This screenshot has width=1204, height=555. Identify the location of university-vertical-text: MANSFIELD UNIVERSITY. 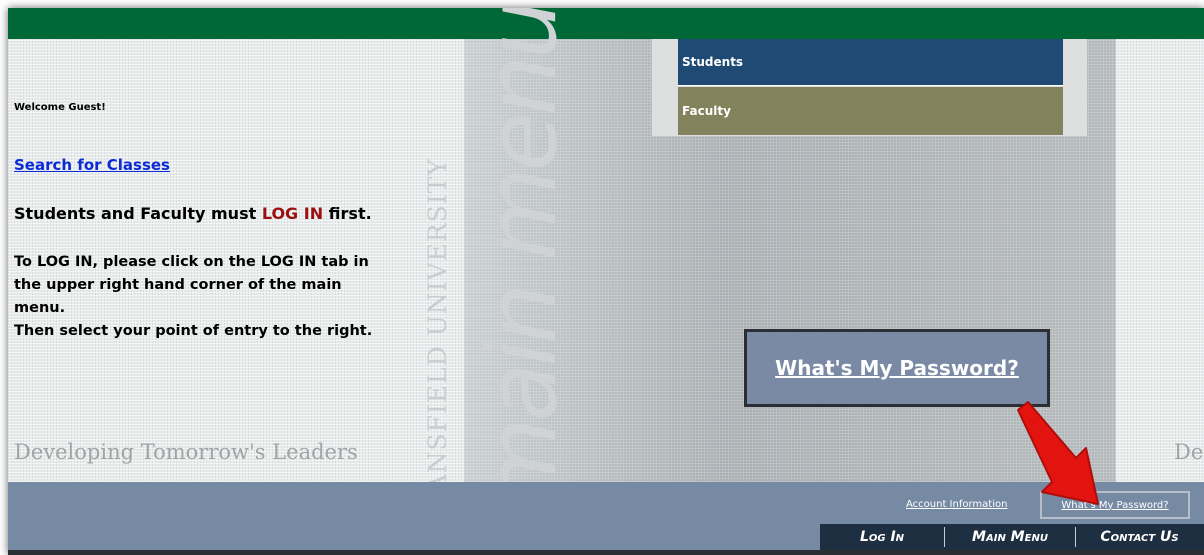
(437, 338).